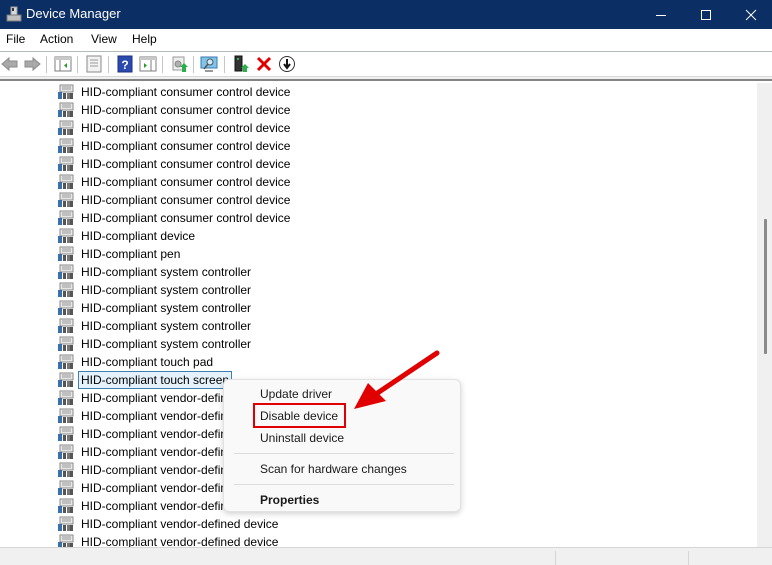 This screenshot has height=565, width=772. I want to click on annotation-highlight-box, so click(299, 415).